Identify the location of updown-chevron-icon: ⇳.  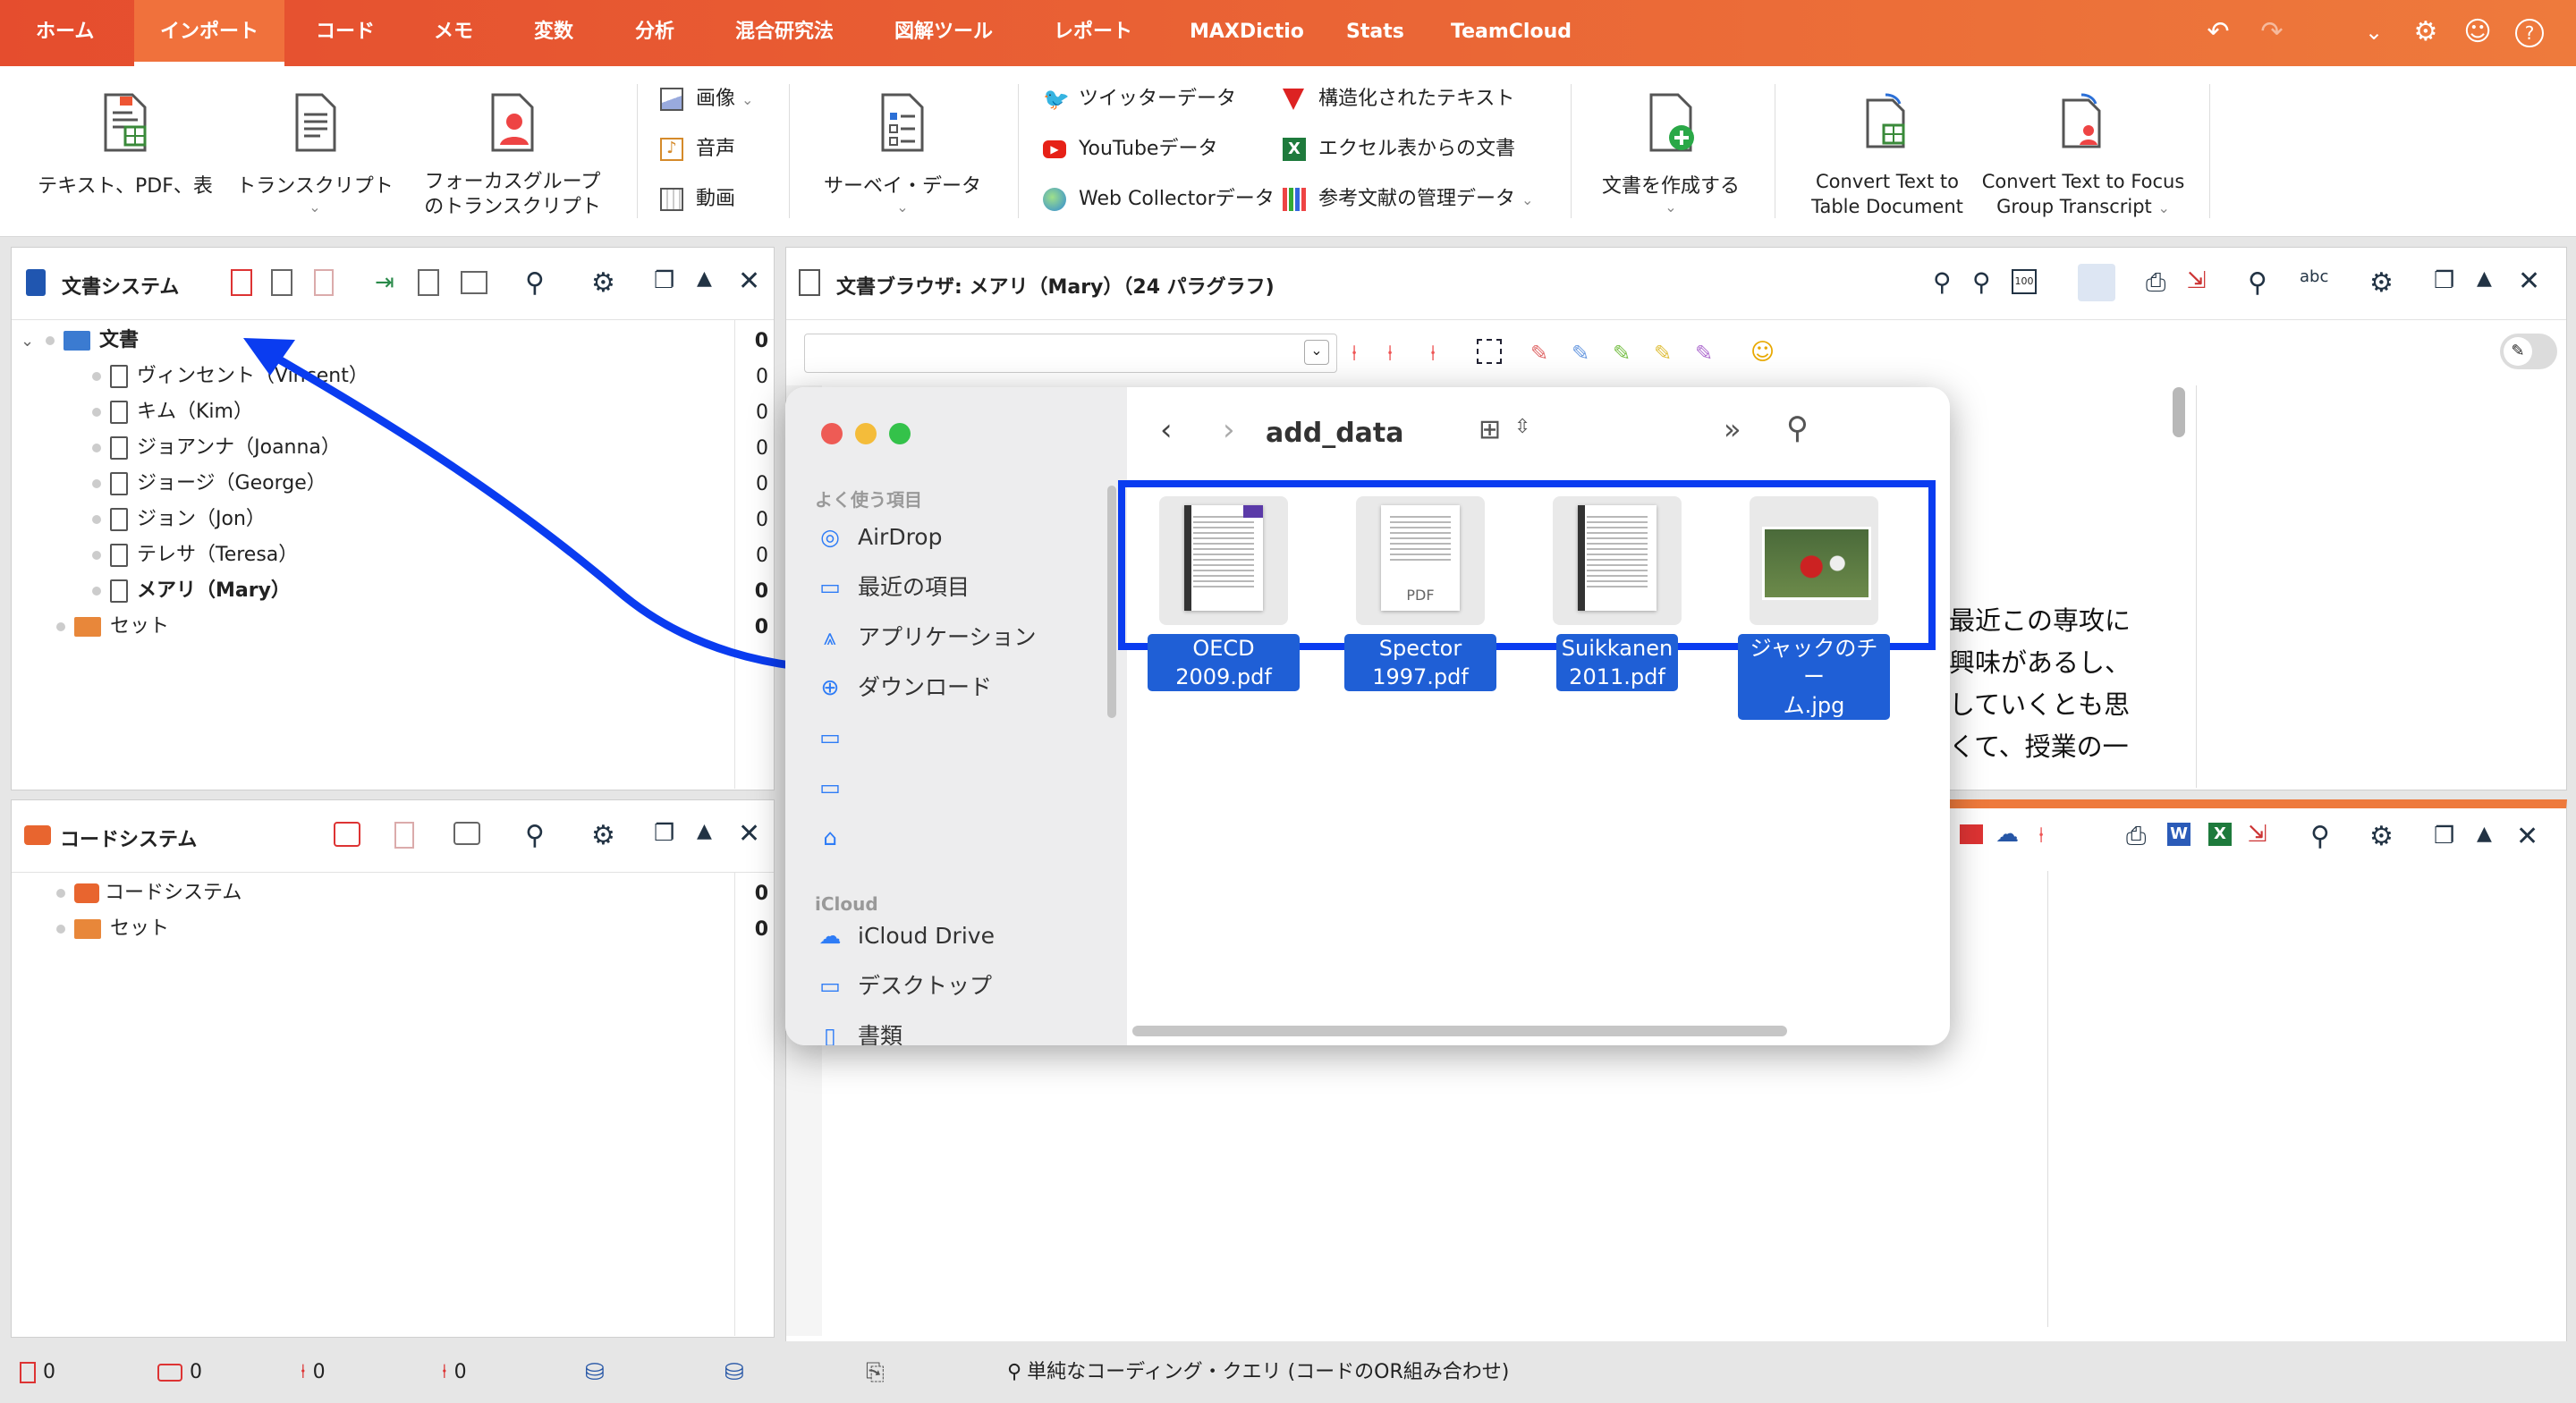
(1522, 427).